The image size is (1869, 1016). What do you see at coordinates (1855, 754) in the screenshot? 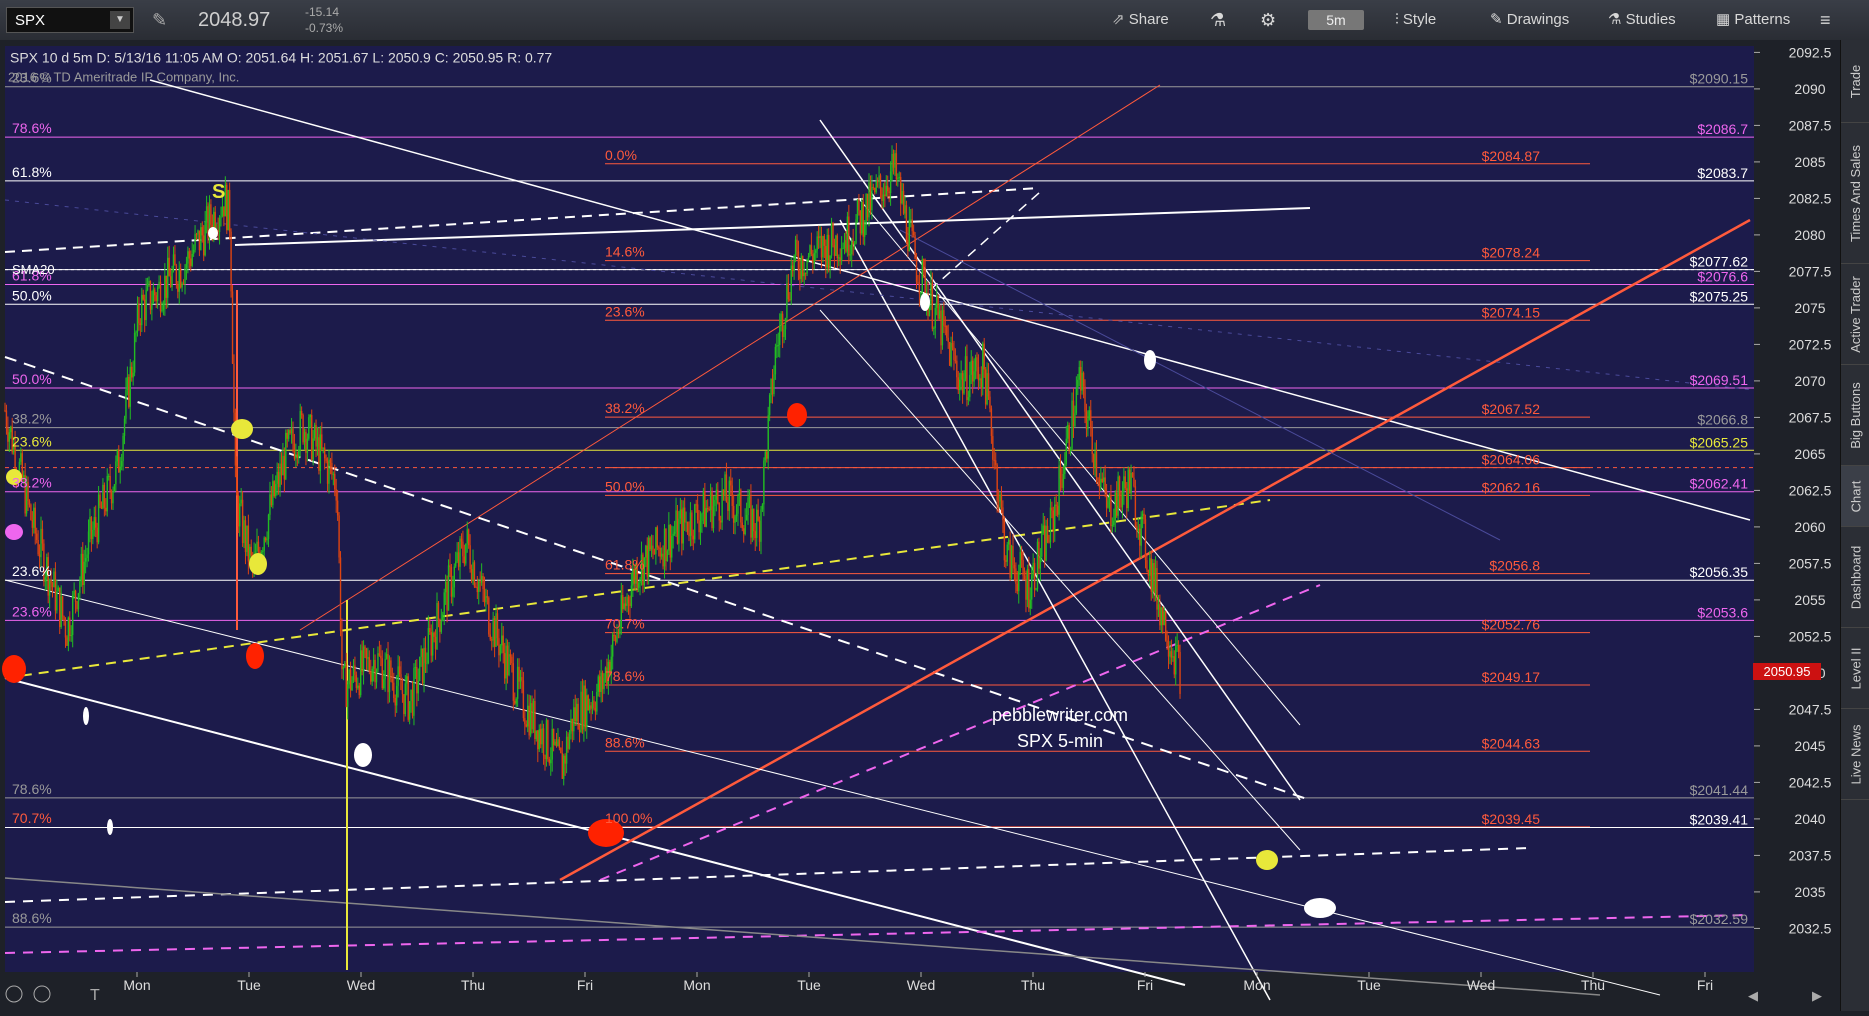
I see `tab-live-news: Live News` at bounding box center [1855, 754].